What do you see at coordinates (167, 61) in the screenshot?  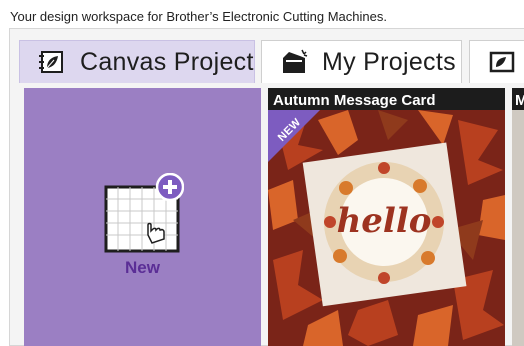 I see `tab-label-canvas-project: Canvas Project` at bounding box center [167, 61].